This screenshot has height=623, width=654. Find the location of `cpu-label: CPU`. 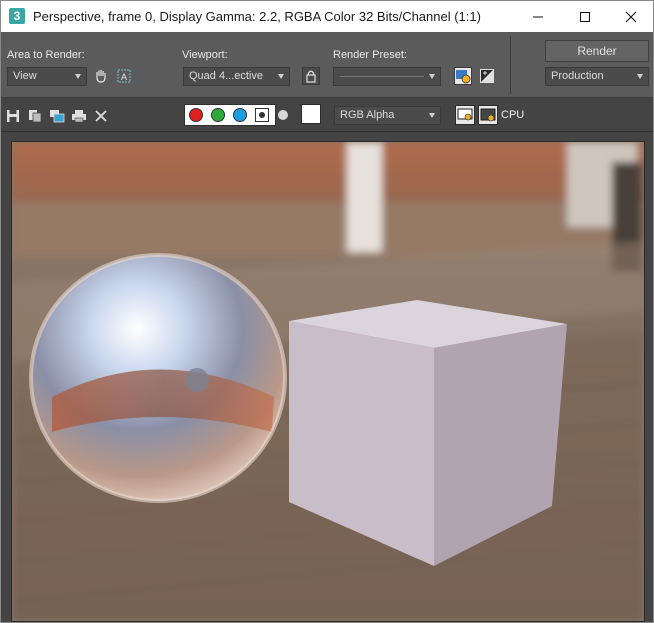

cpu-label: CPU is located at coordinates (513, 115).